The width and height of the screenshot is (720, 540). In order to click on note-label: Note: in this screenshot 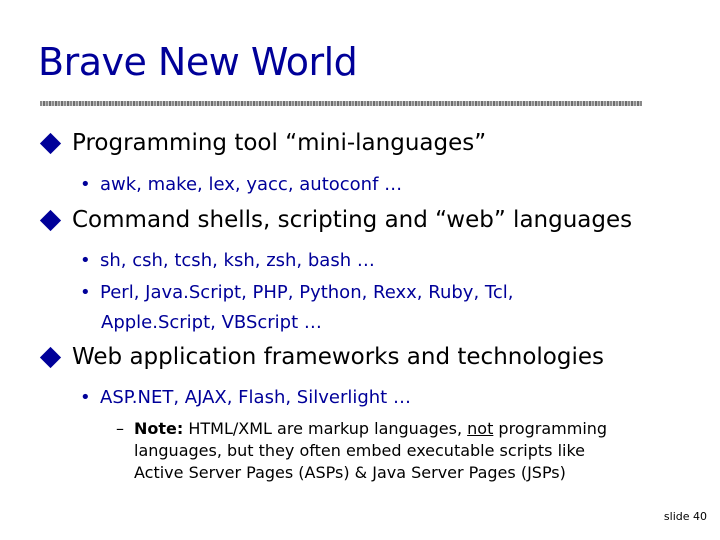, I will do `click(159, 428)`.